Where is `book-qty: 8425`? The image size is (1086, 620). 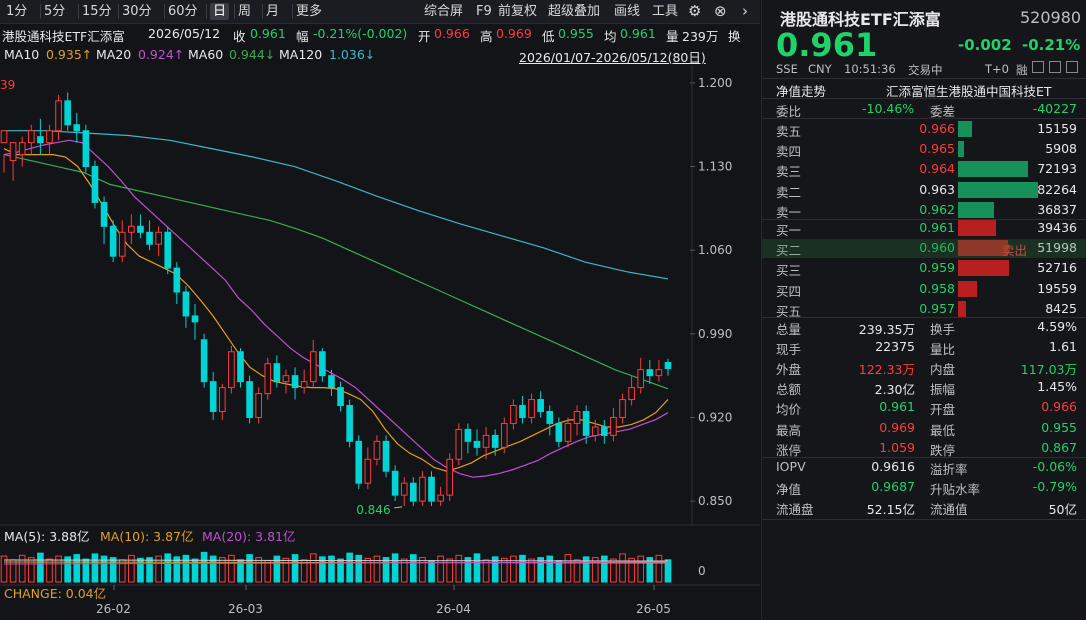 book-qty: 8425 is located at coordinates (1061, 308).